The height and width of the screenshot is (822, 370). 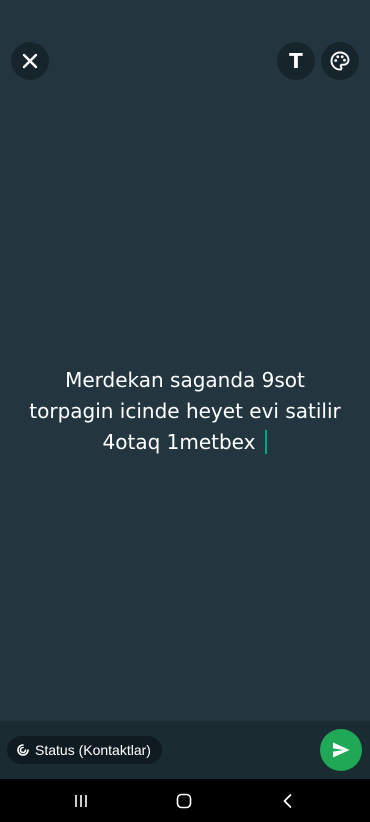 I want to click on text-style-button: T, so click(x=296, y=61).